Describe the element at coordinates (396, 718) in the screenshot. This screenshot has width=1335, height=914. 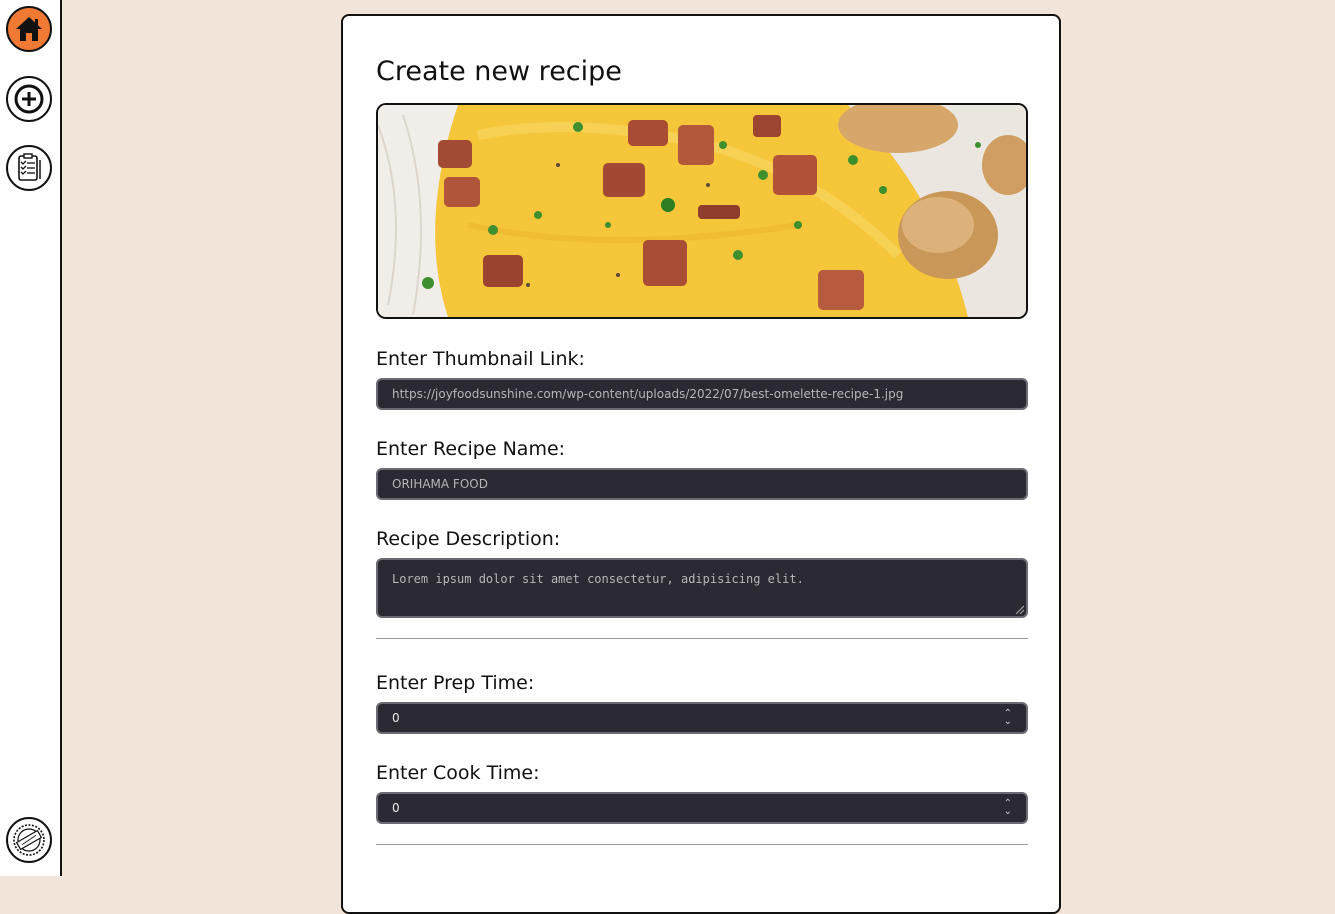
I see `prep-time-value: 0` at that location.